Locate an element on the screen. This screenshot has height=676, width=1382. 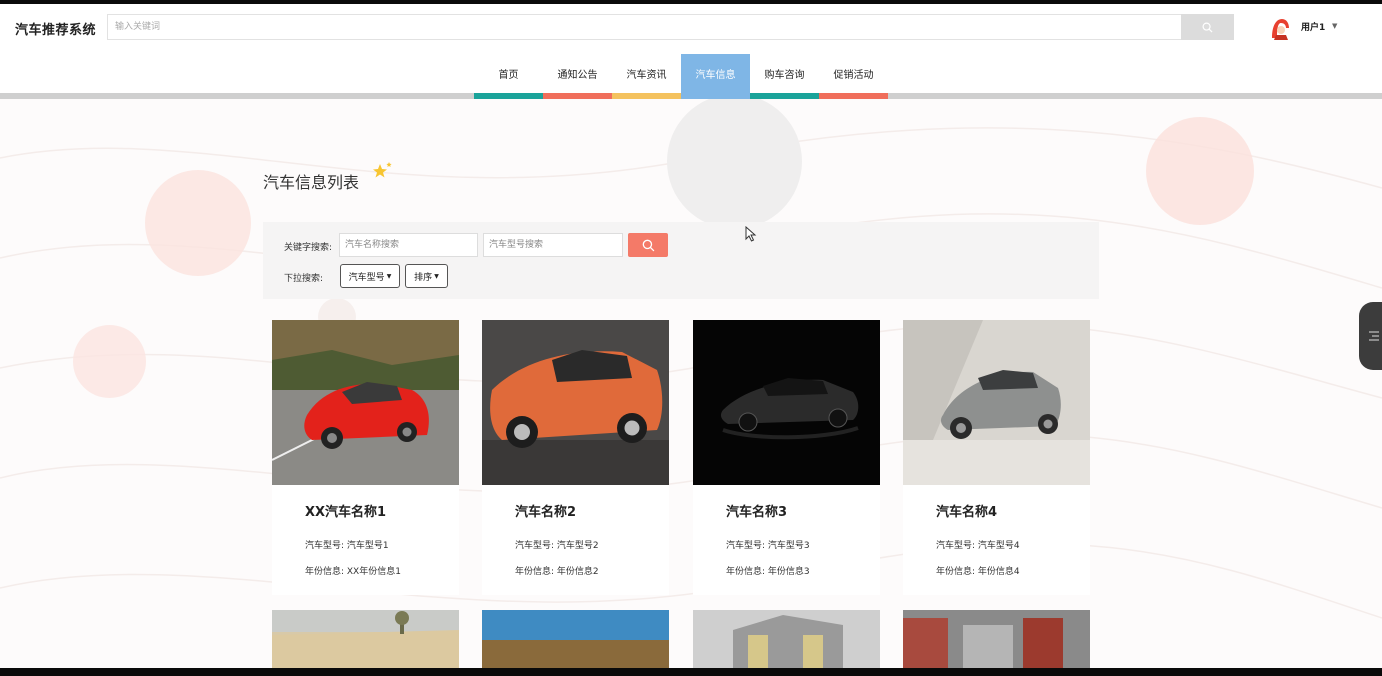
filter-search-button is located at coordinates (648, 245).